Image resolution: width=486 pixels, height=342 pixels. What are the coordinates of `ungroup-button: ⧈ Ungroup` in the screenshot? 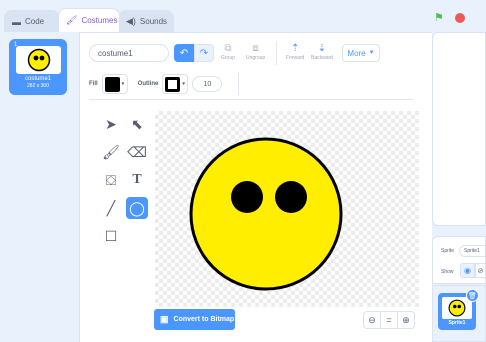 It's located at (255, 51).